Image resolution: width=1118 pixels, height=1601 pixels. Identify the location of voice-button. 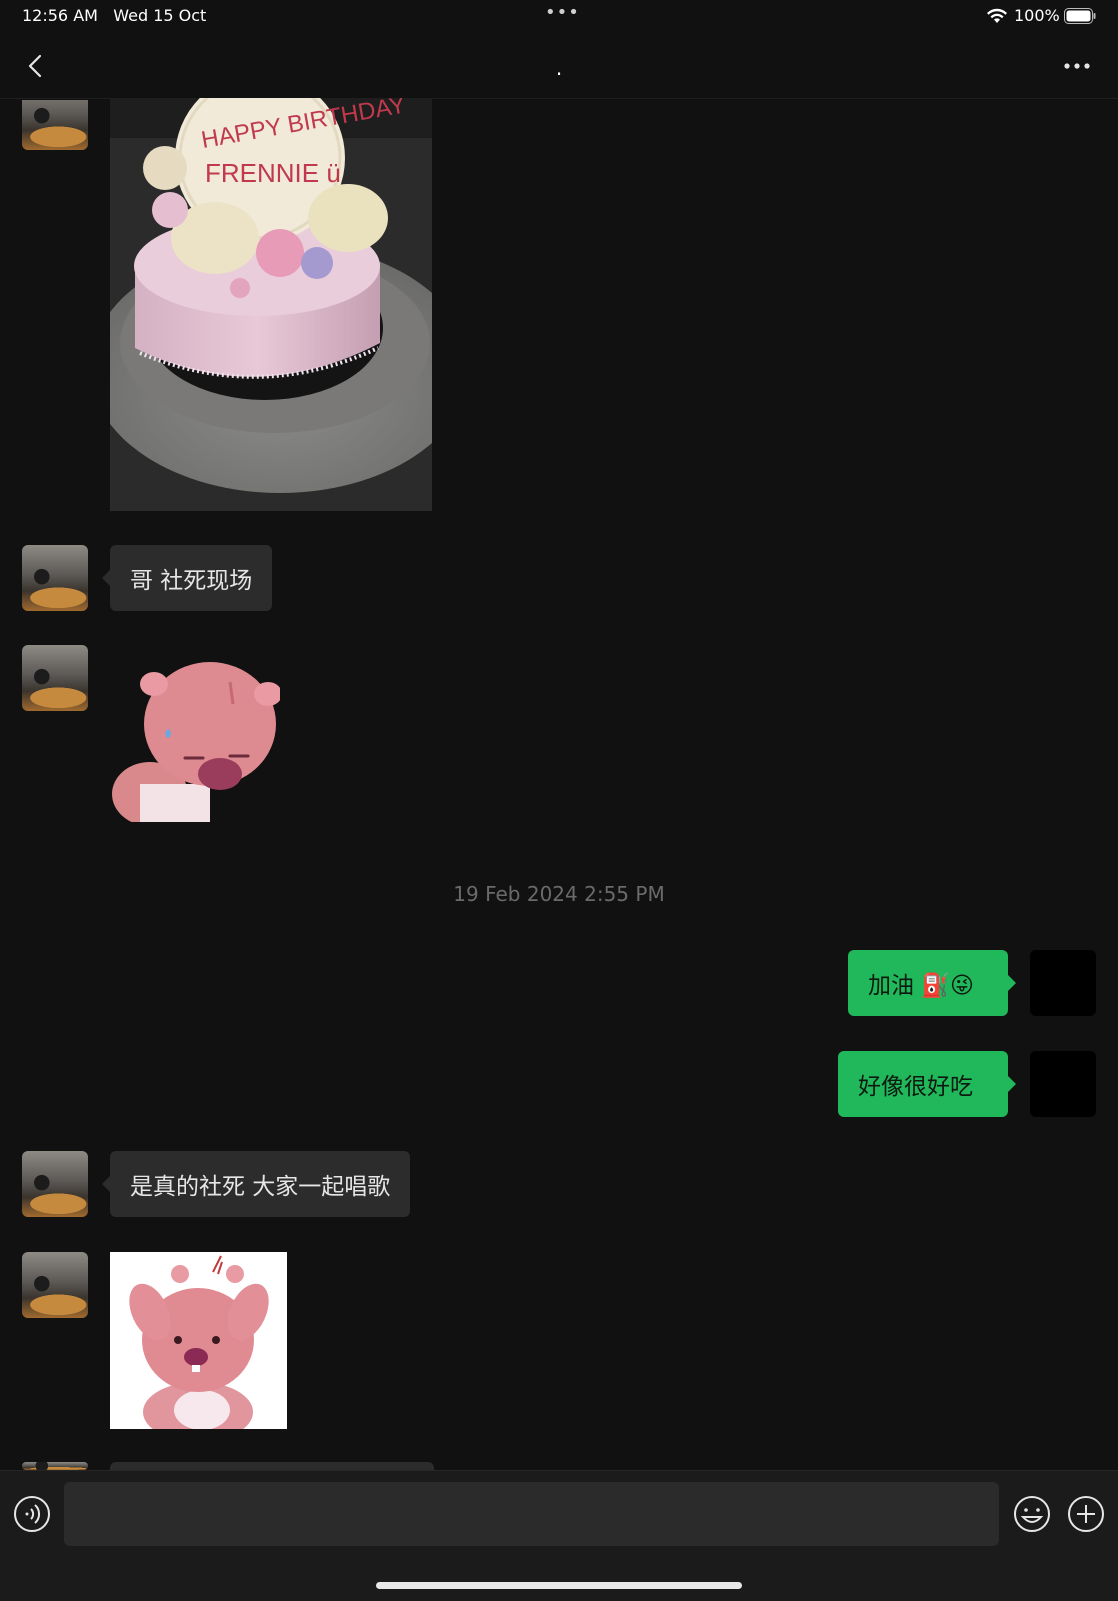
(32, 1514).